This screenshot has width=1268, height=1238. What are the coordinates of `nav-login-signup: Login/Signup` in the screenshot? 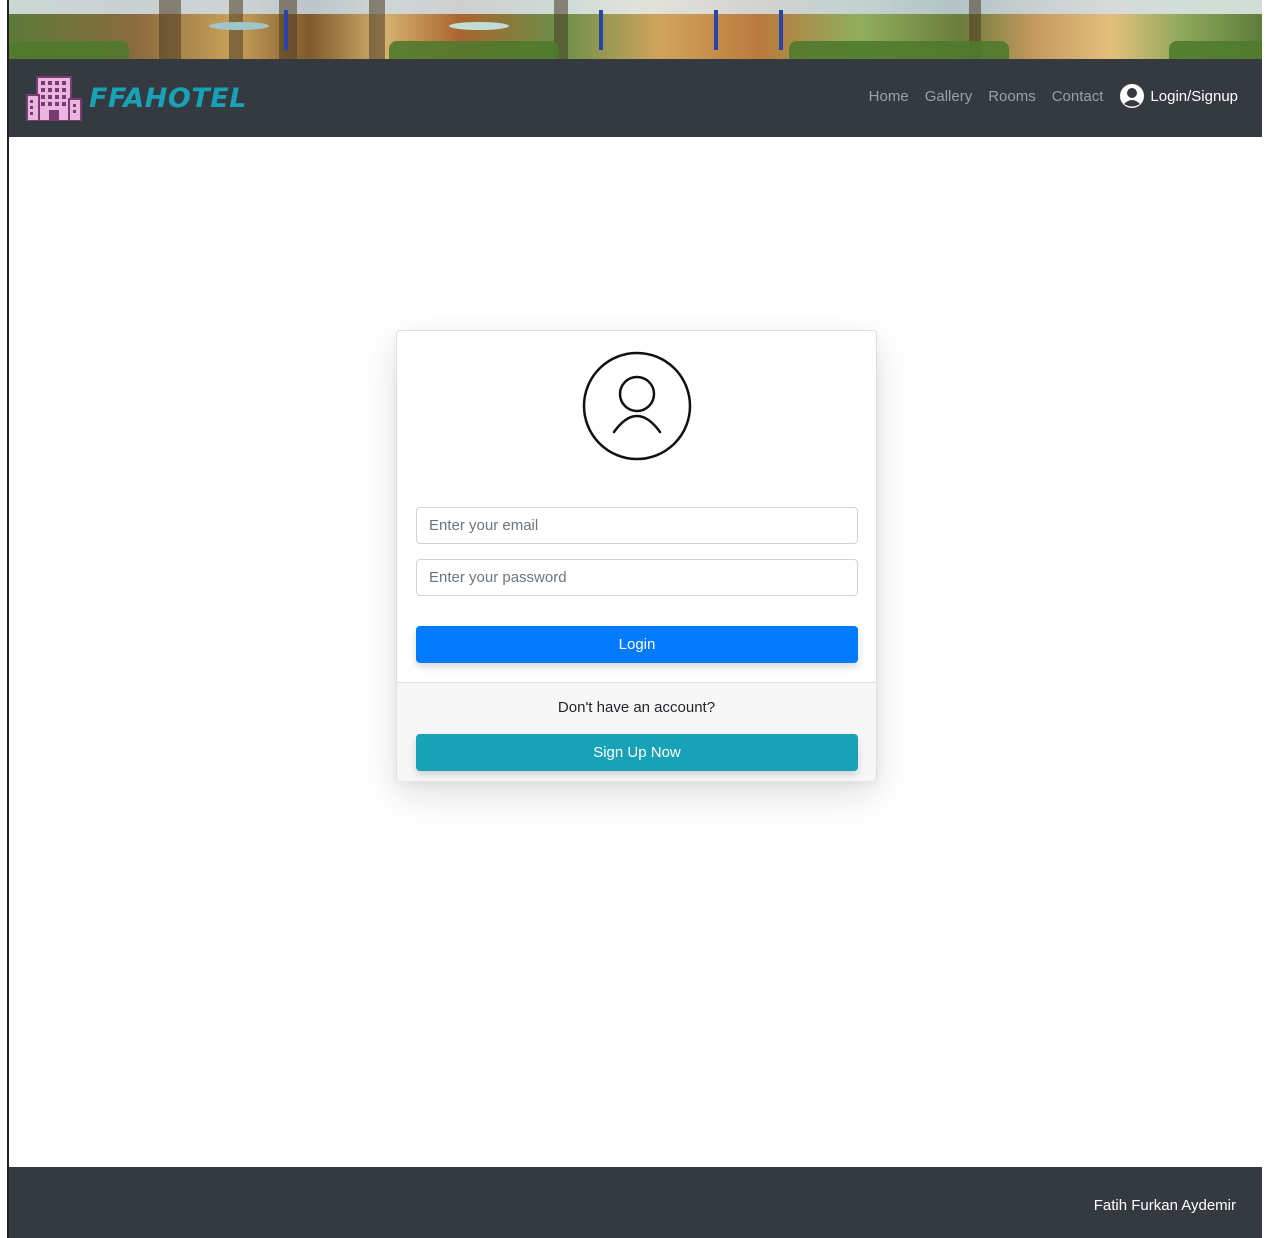 It's located at (1178, 96).